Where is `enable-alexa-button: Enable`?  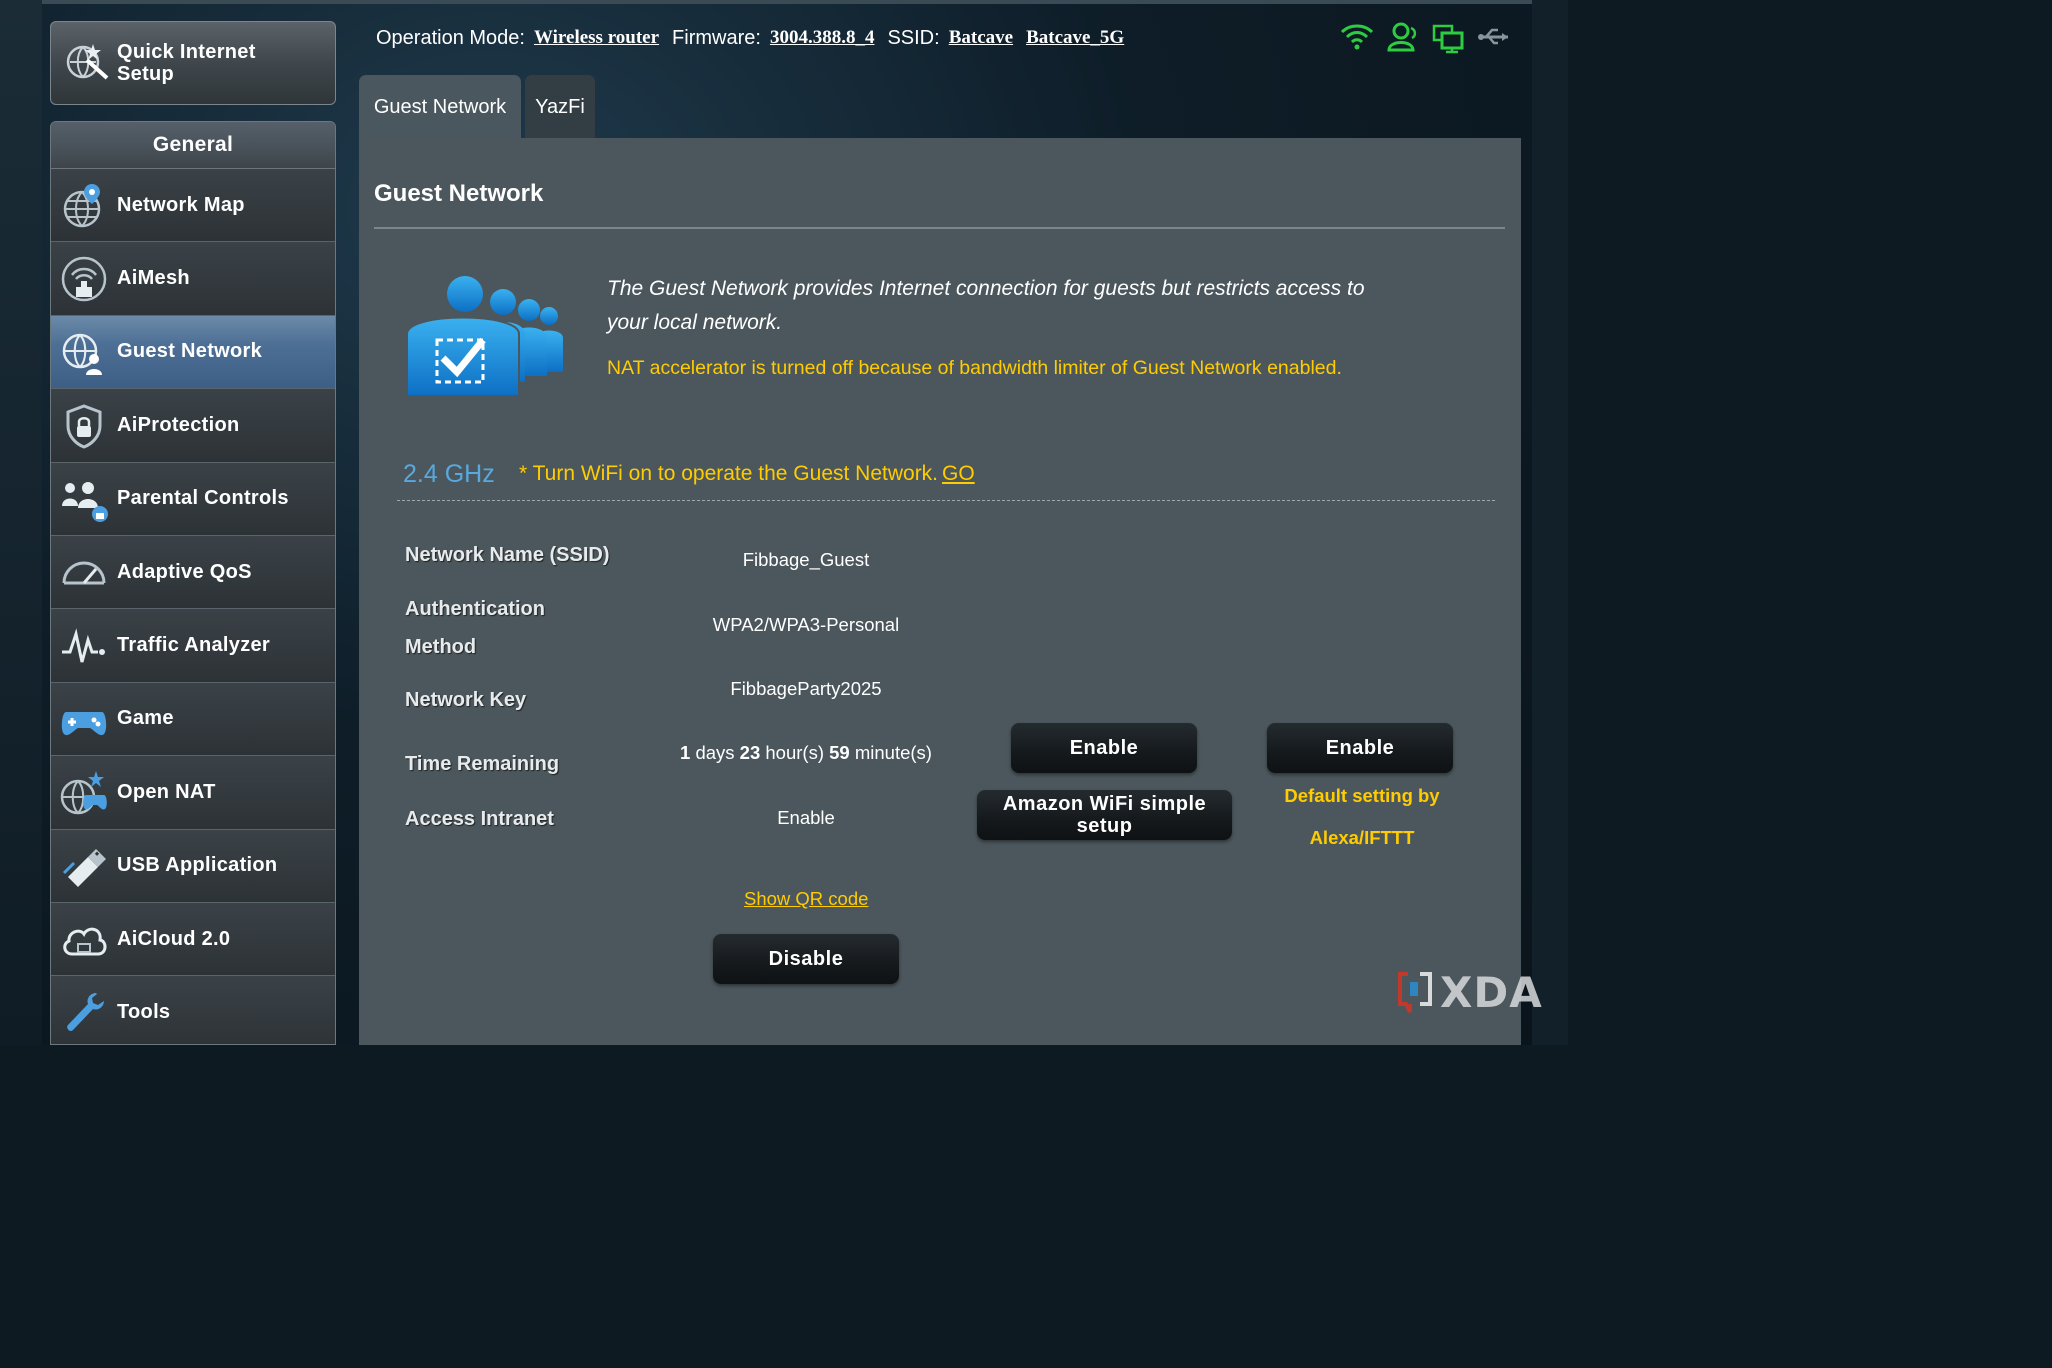
enable-alexa-button: Enable is located at coordinates (1360, 748).